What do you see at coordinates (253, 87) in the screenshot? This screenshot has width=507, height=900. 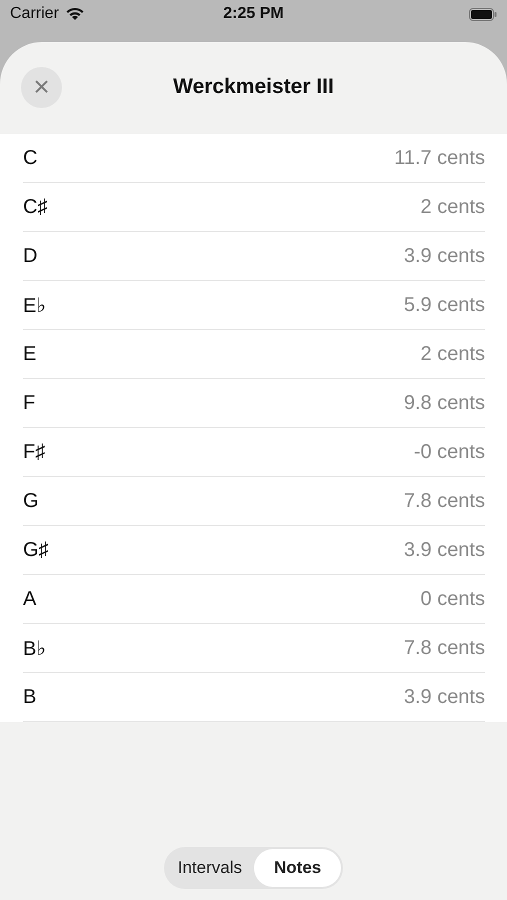 I see `sheet-title: Werckmeister III` at bounding box center [253, 87].